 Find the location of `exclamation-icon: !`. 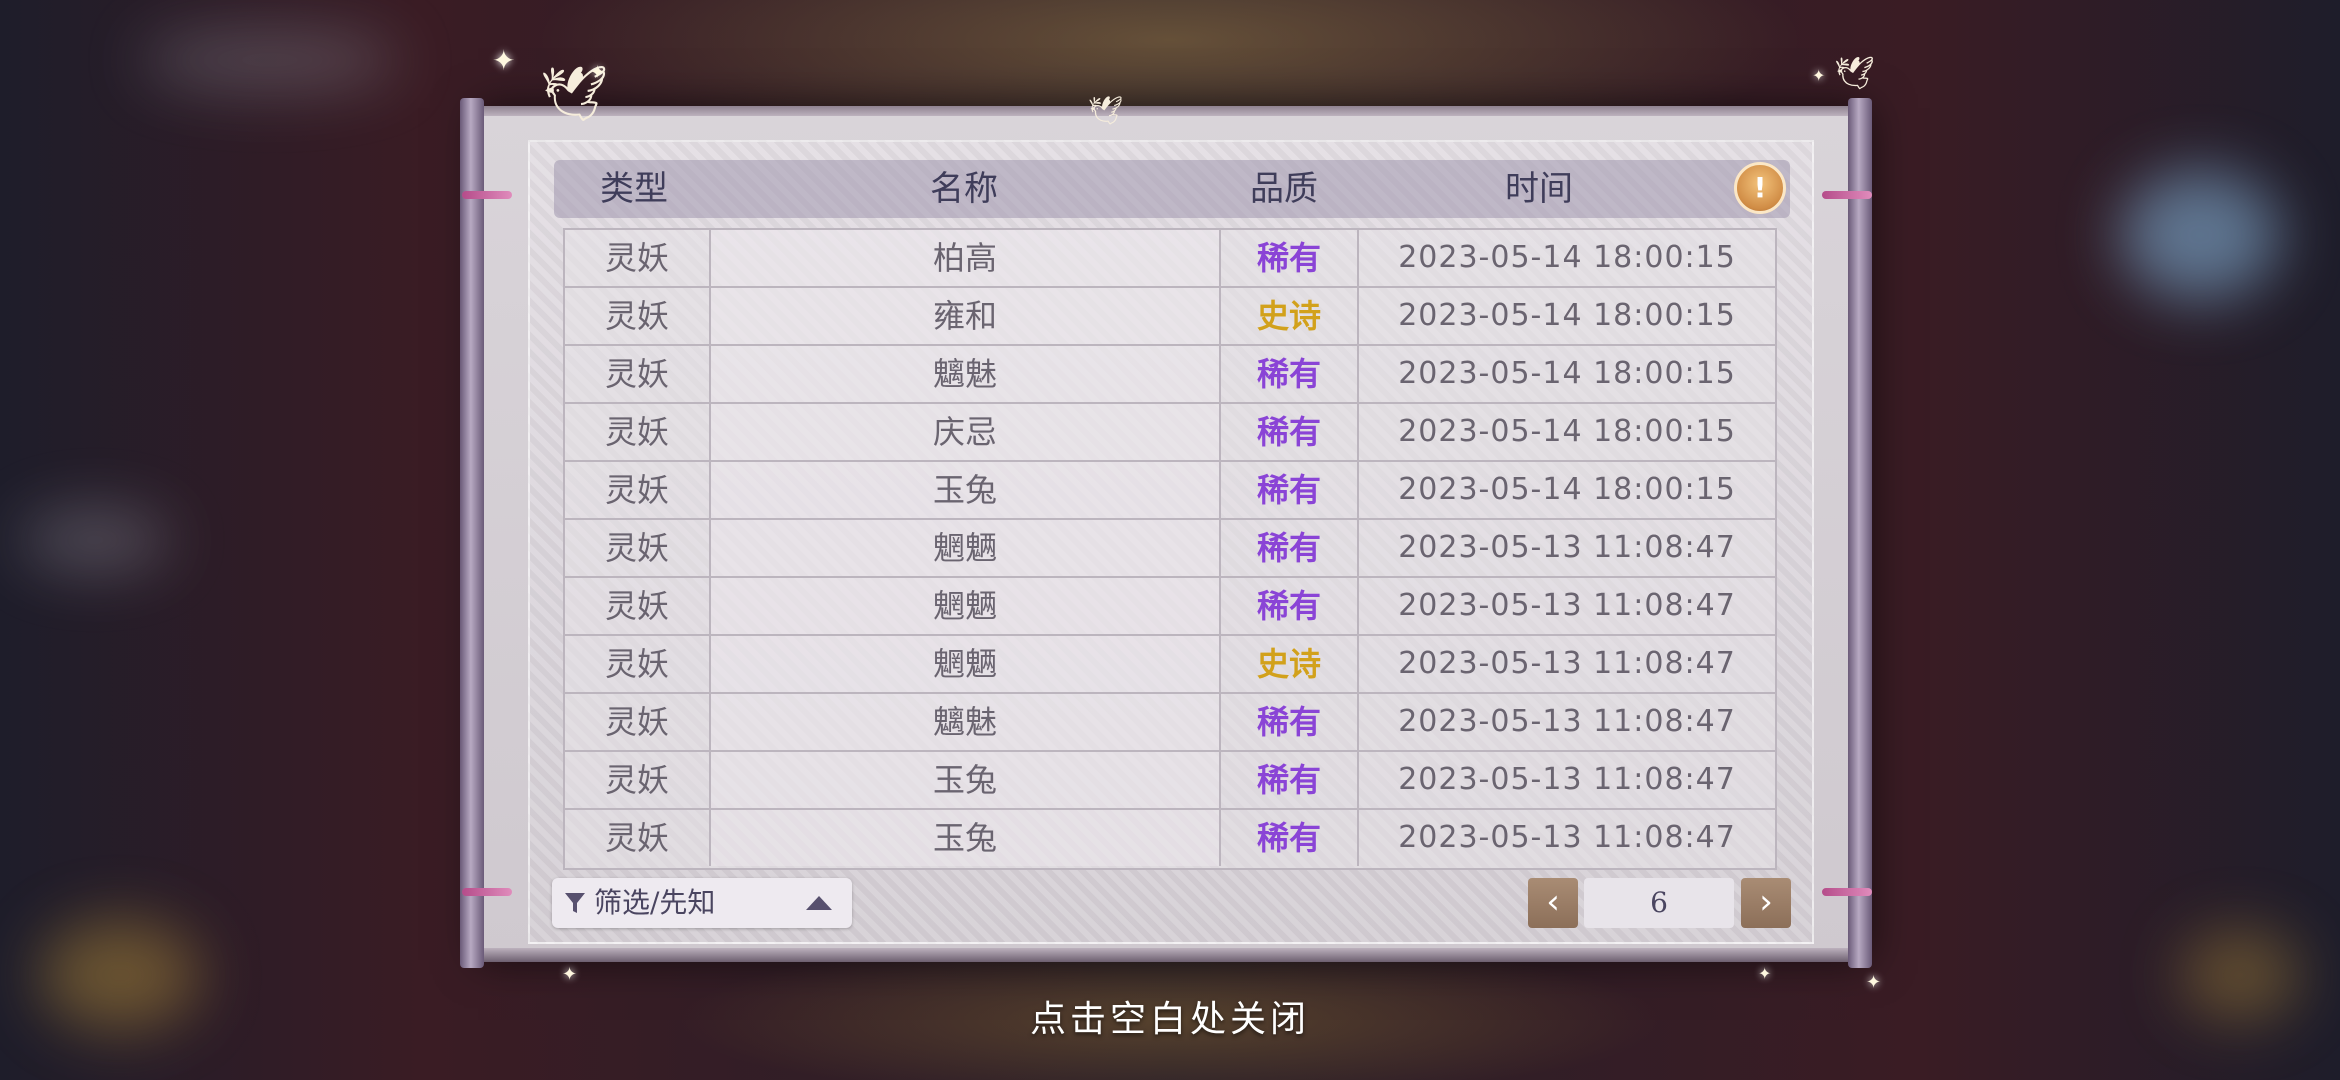

exclamation-icon: ! is located at coordinates (1760, 187).